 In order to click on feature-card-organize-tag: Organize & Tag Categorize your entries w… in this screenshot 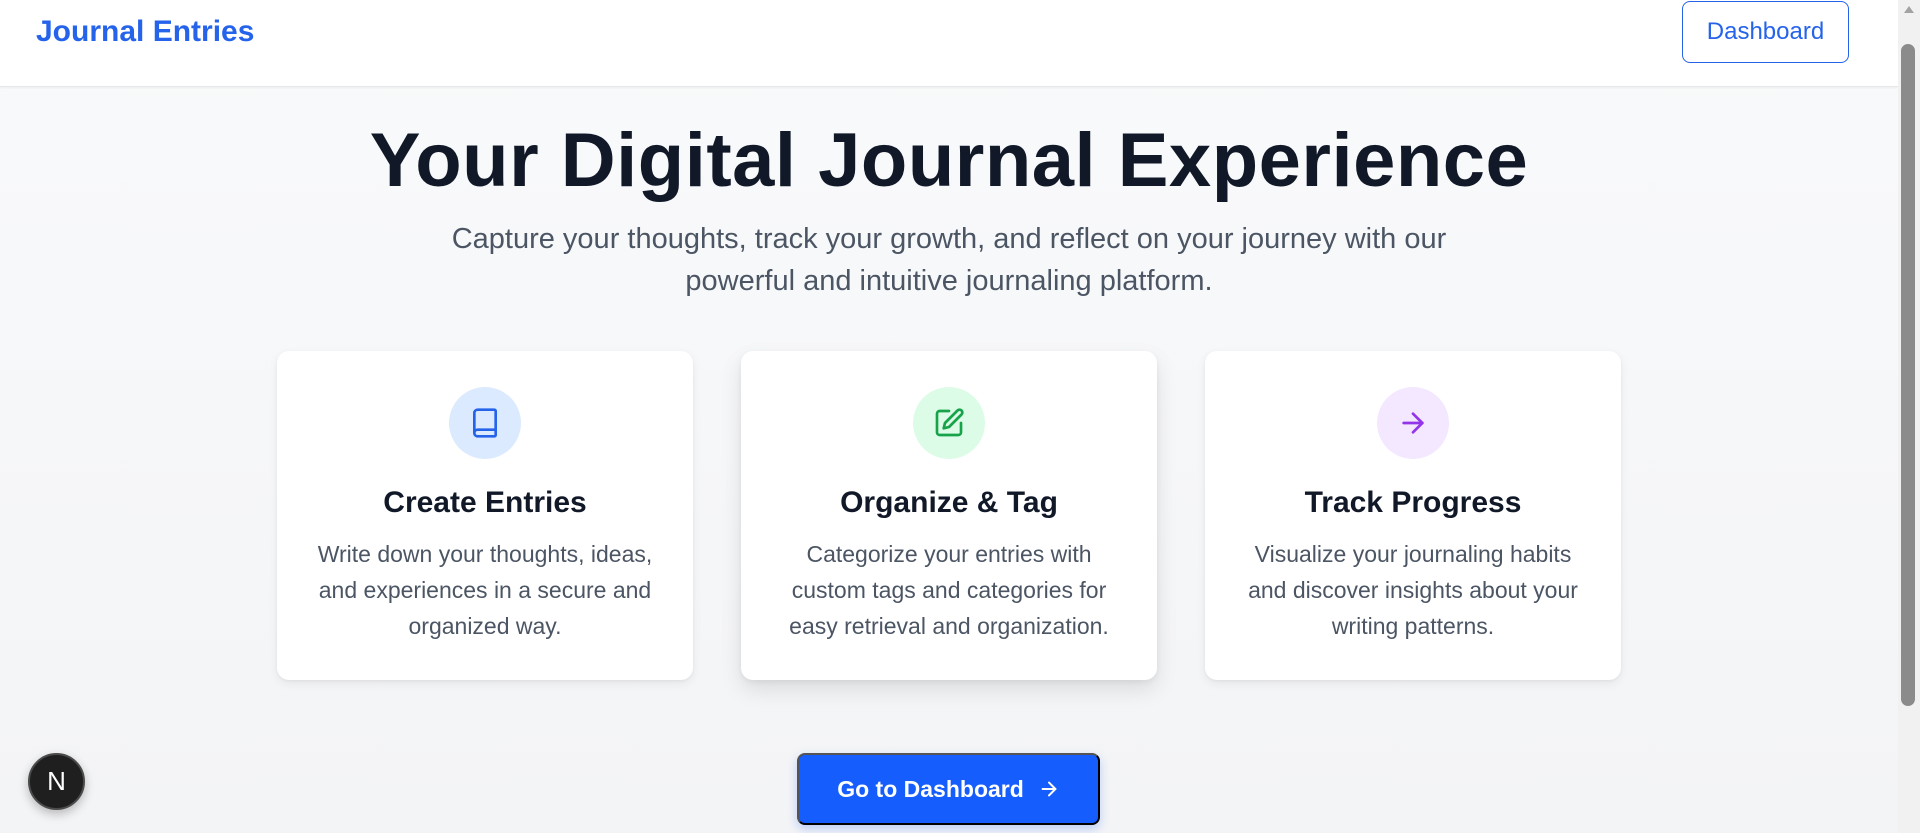, I will do `click(949, 515)`.